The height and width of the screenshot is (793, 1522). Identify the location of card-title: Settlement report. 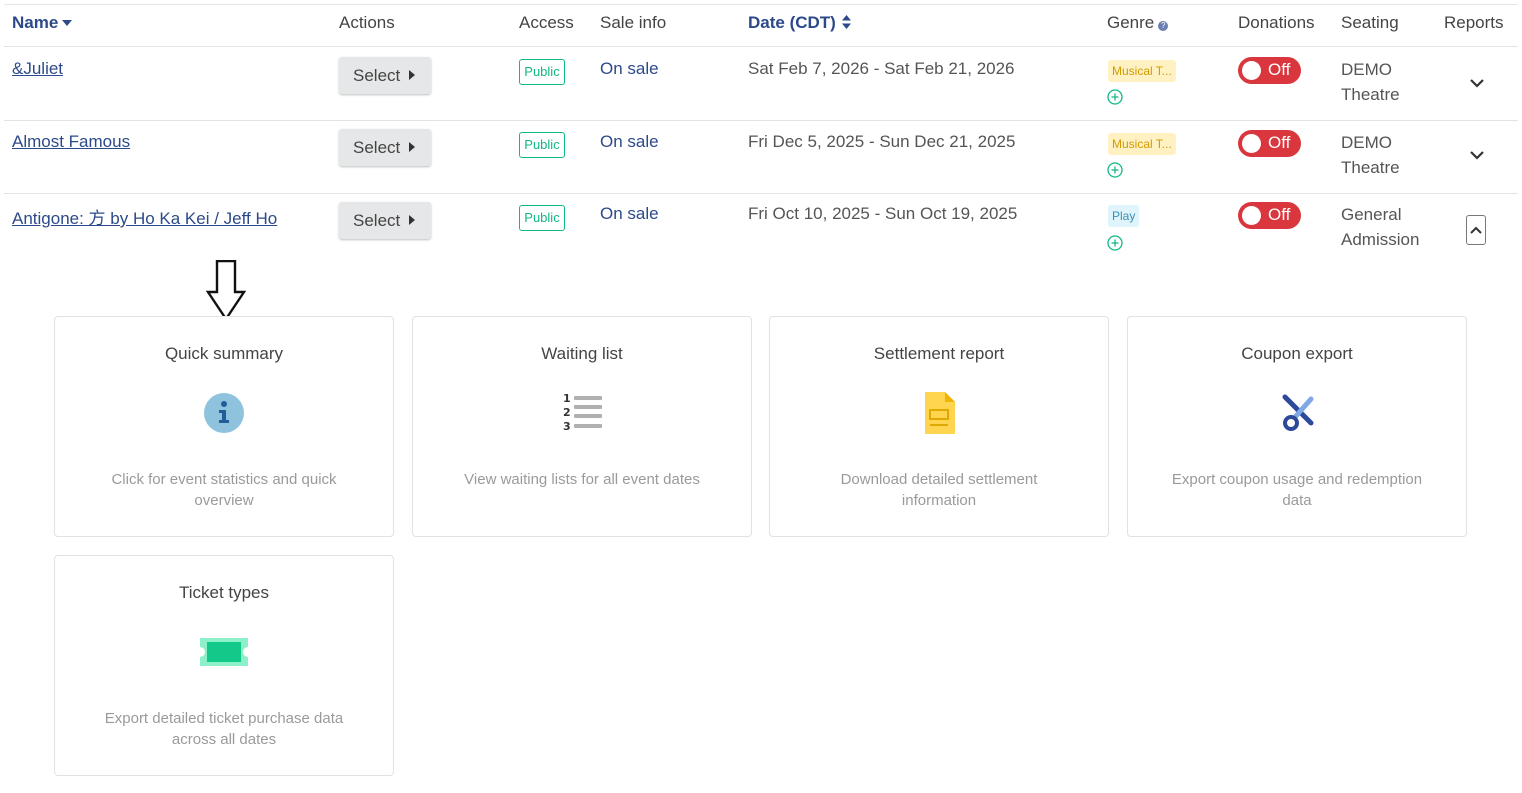
(939, 353).